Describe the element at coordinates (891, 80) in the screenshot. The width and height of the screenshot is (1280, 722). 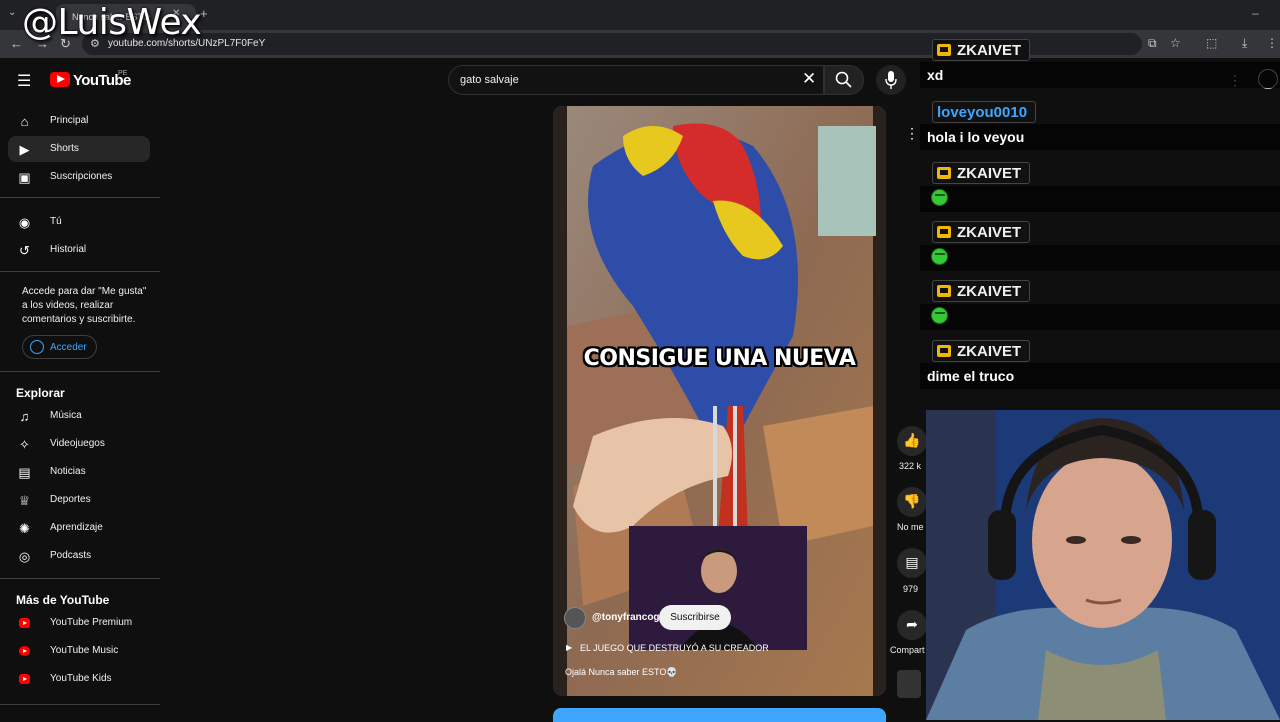
I see `microphone-icon` at that location.